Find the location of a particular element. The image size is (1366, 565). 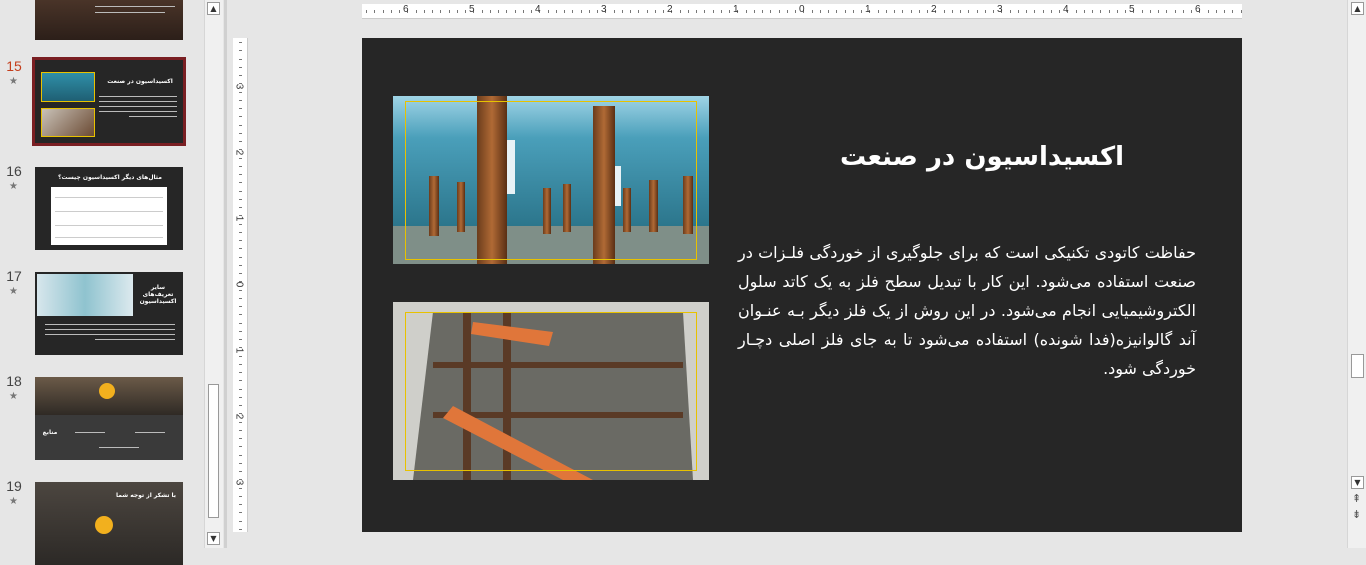

ruler-label: 2 is located at coordinates (670, 9).